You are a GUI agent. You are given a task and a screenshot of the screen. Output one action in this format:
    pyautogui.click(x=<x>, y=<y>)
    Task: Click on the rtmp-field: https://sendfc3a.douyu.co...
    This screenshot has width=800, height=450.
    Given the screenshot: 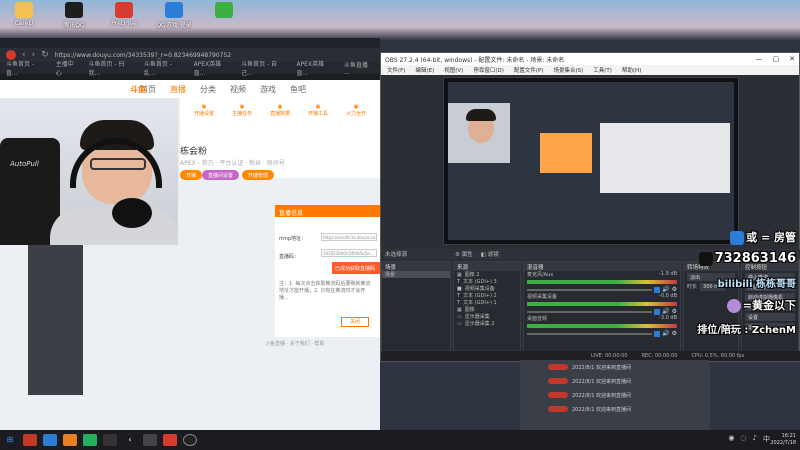 What is the action you would take?
    pyautogui.click(x=349, y=237)
    